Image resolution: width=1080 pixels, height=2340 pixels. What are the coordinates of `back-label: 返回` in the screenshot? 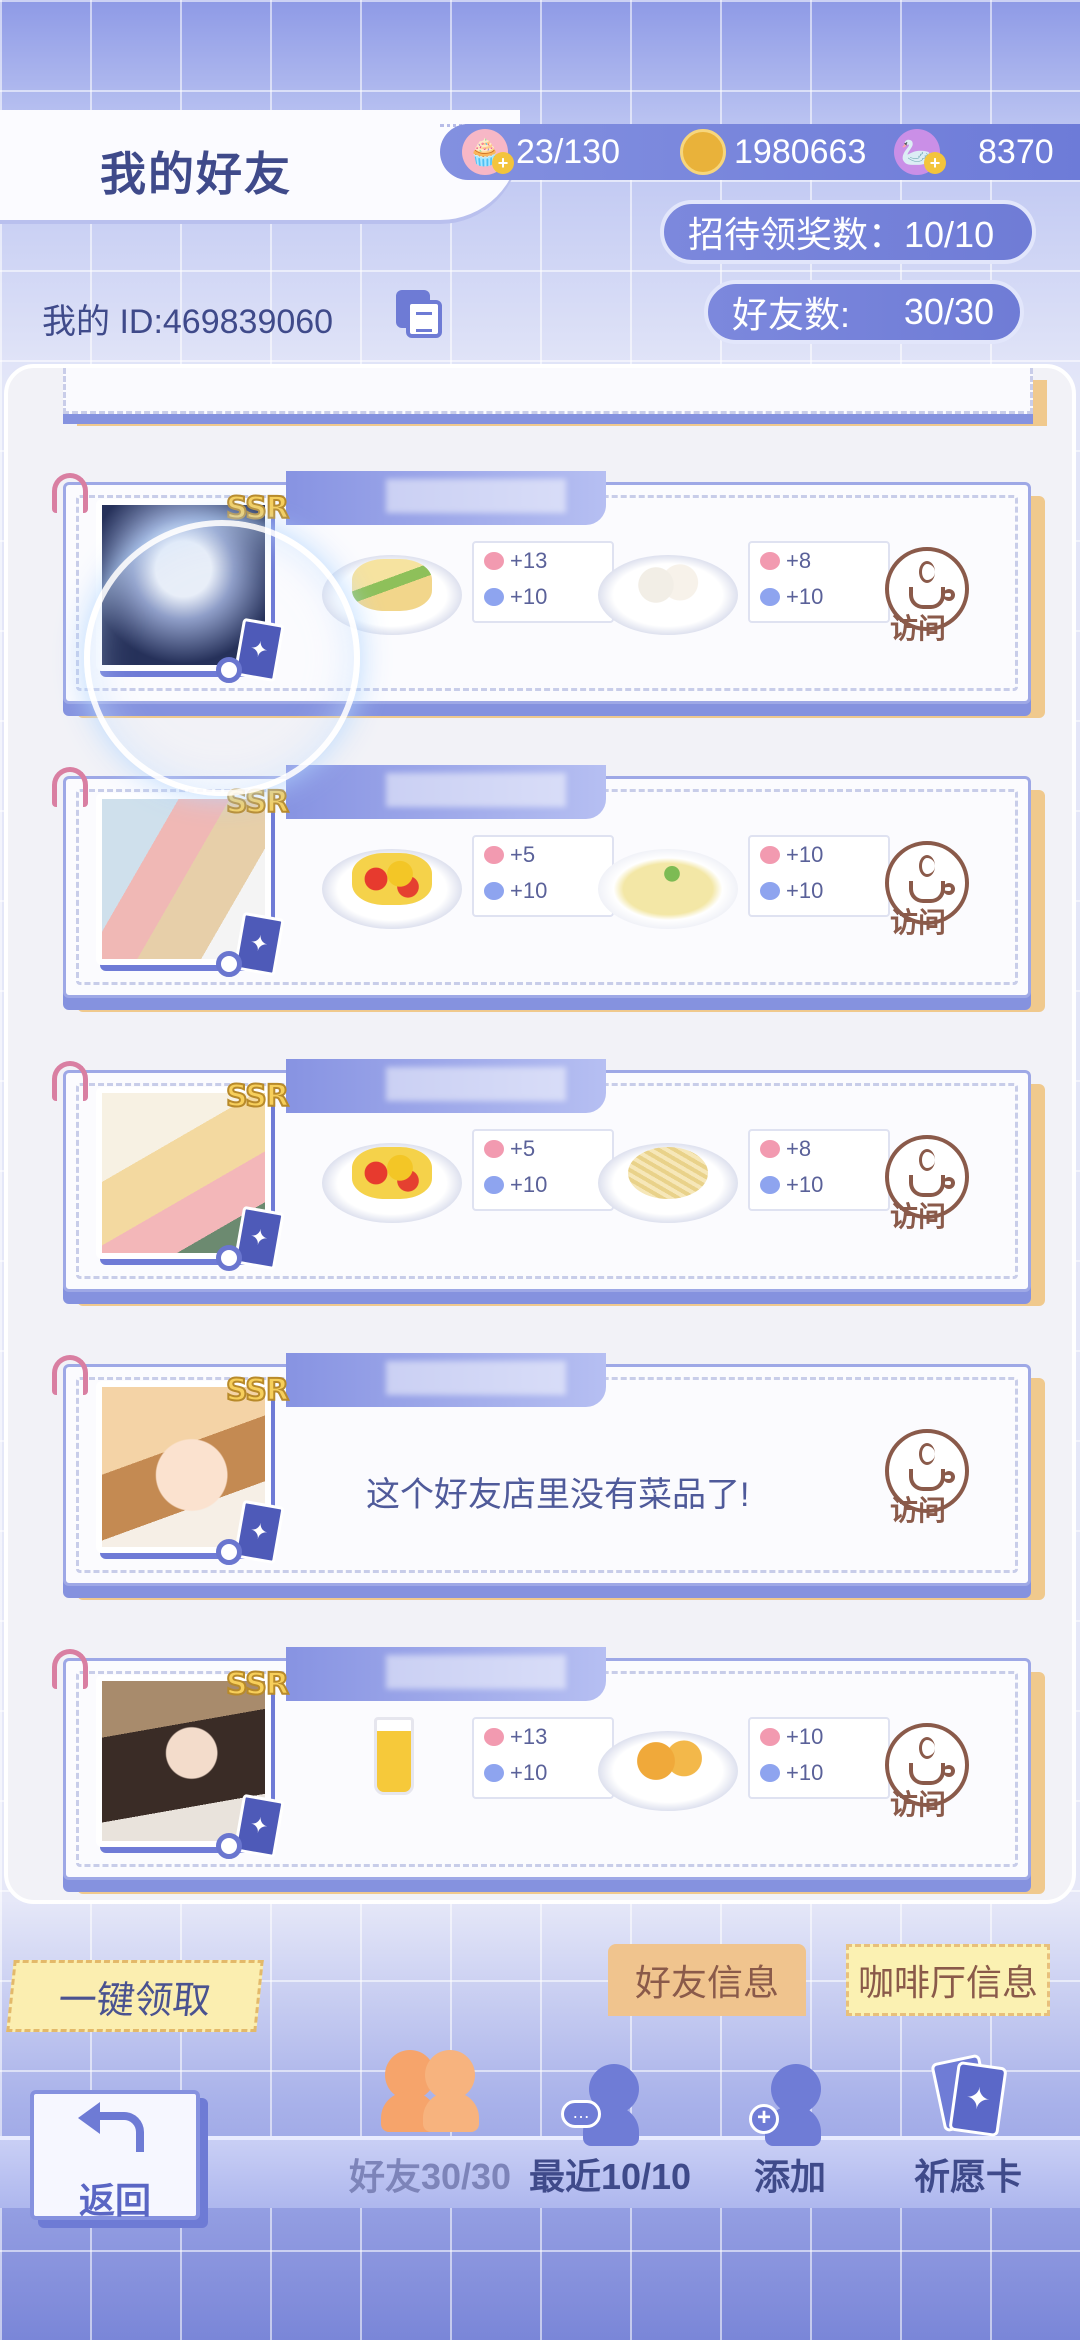 It's located at (114, 2200).